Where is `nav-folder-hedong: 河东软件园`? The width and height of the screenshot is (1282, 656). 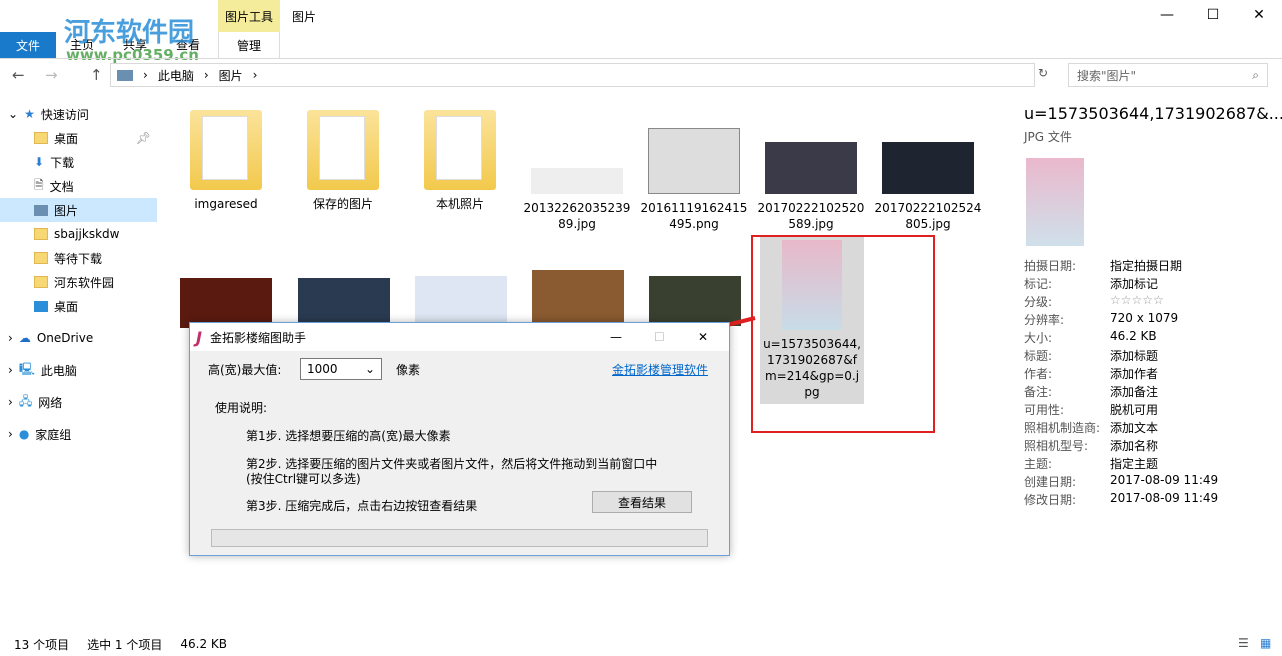 nav-folder-hedong: 河东软件园 is located at coordinates (78, 282).